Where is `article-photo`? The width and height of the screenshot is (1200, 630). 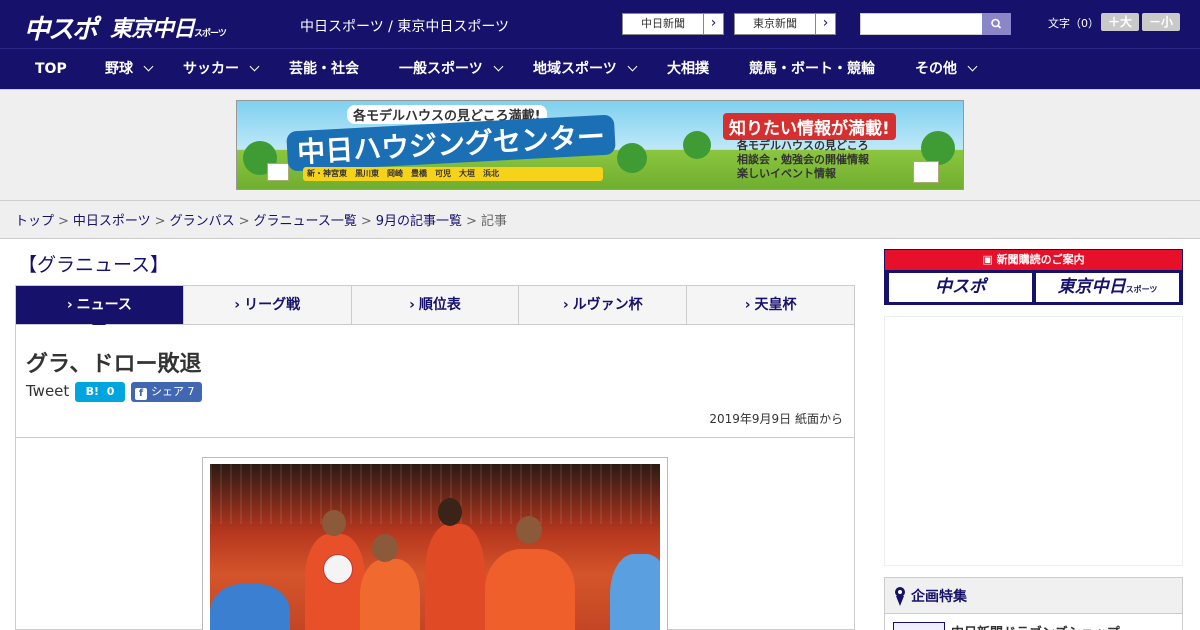
article-photo is located at coordinates (435, 547).